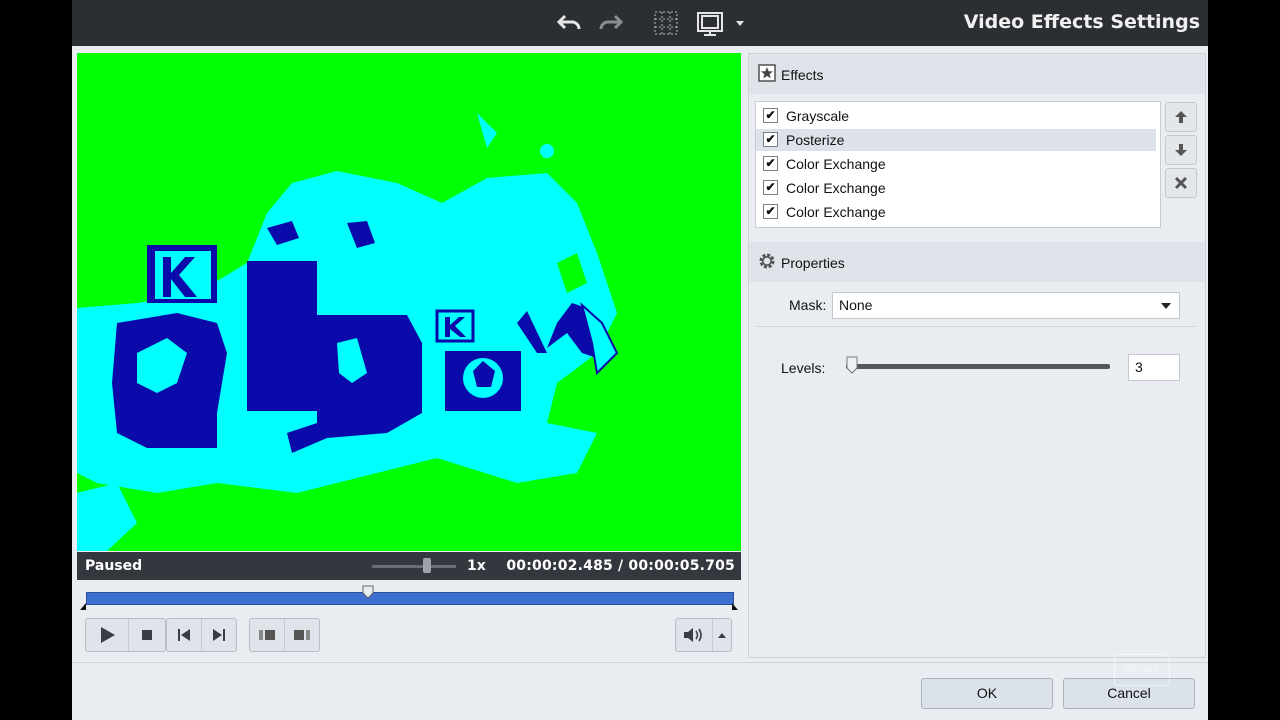  What do you see at coordinates (956, 212) in the screenshot?
I see `effect-item-color-exchange-3: ✔ Color Exchange` at bounding box center [956, 212].